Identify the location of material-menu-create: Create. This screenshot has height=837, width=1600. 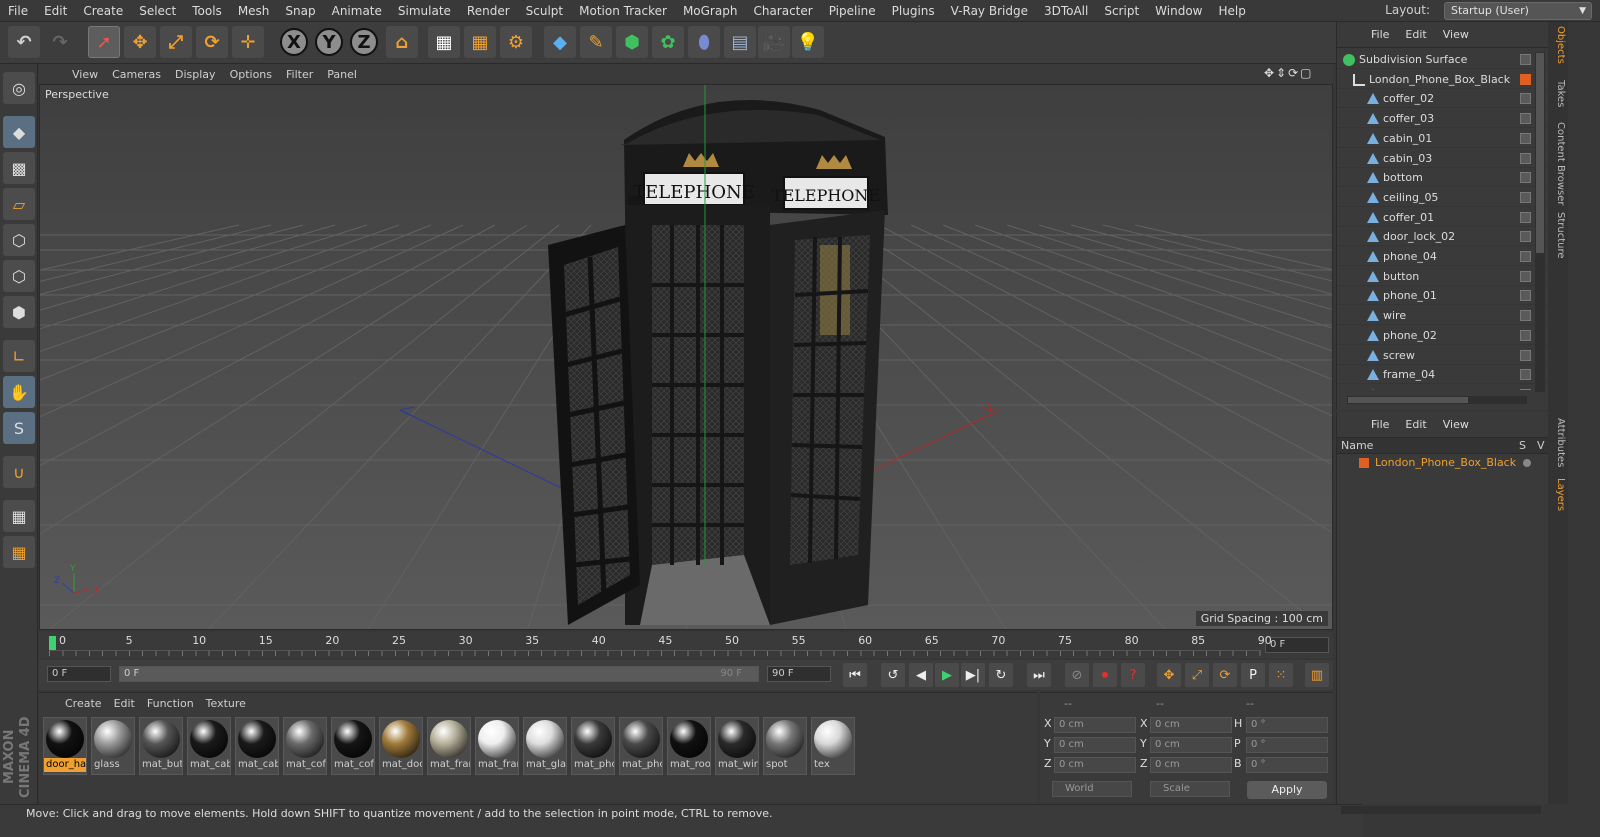
(83, 703).